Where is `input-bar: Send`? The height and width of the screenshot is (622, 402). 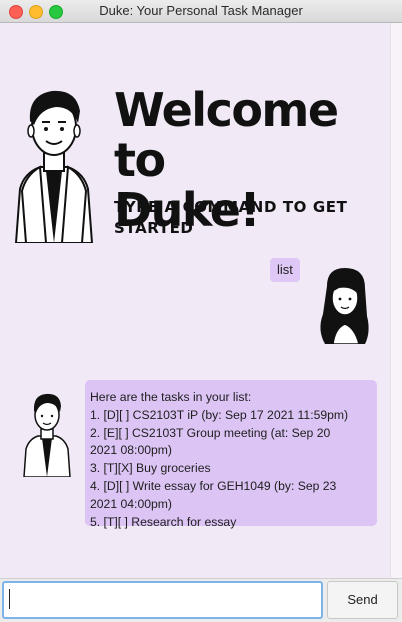
input-bar: Send is located at coordinates (201, 600).